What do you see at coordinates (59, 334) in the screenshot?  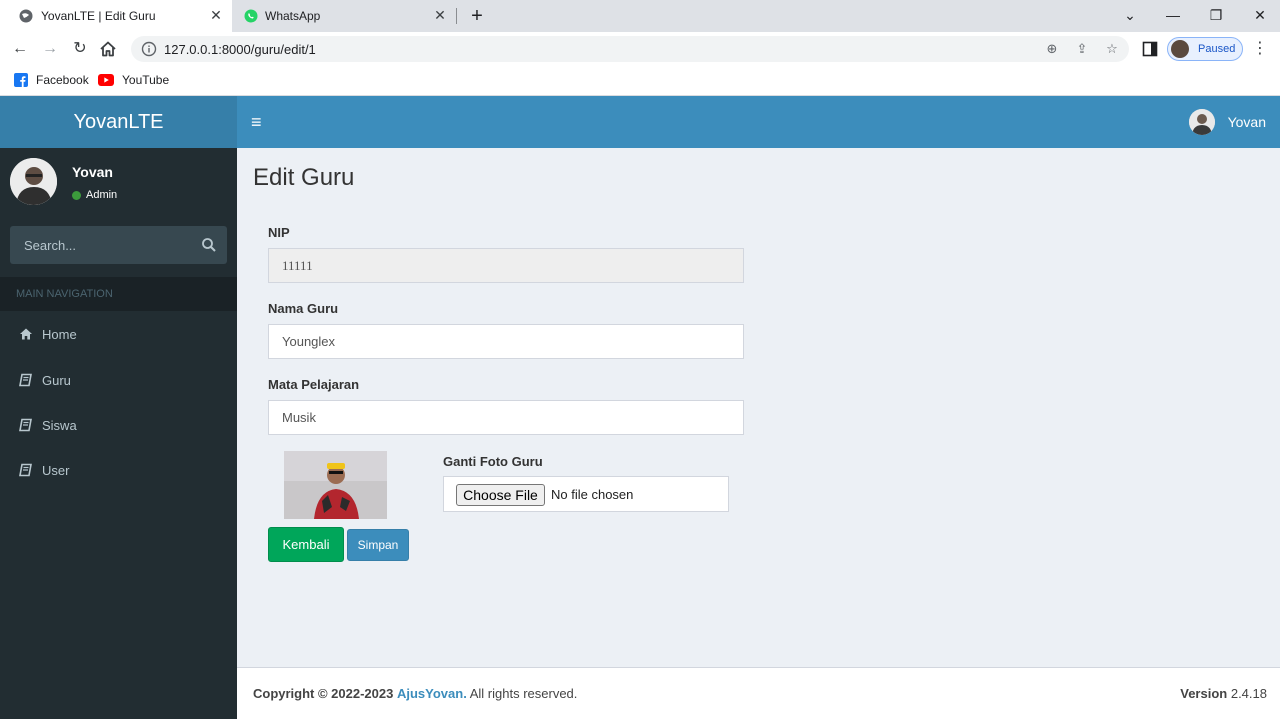 I see `sidebar-item-label: Home` at bounding box center [59, 334].